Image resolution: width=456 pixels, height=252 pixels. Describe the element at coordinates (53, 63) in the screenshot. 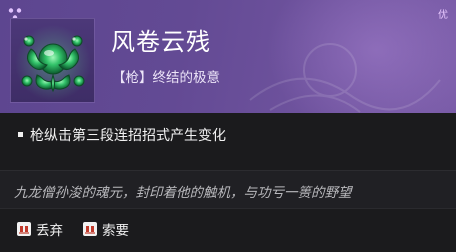

I see `green-serpent-jade-icon` at that location.